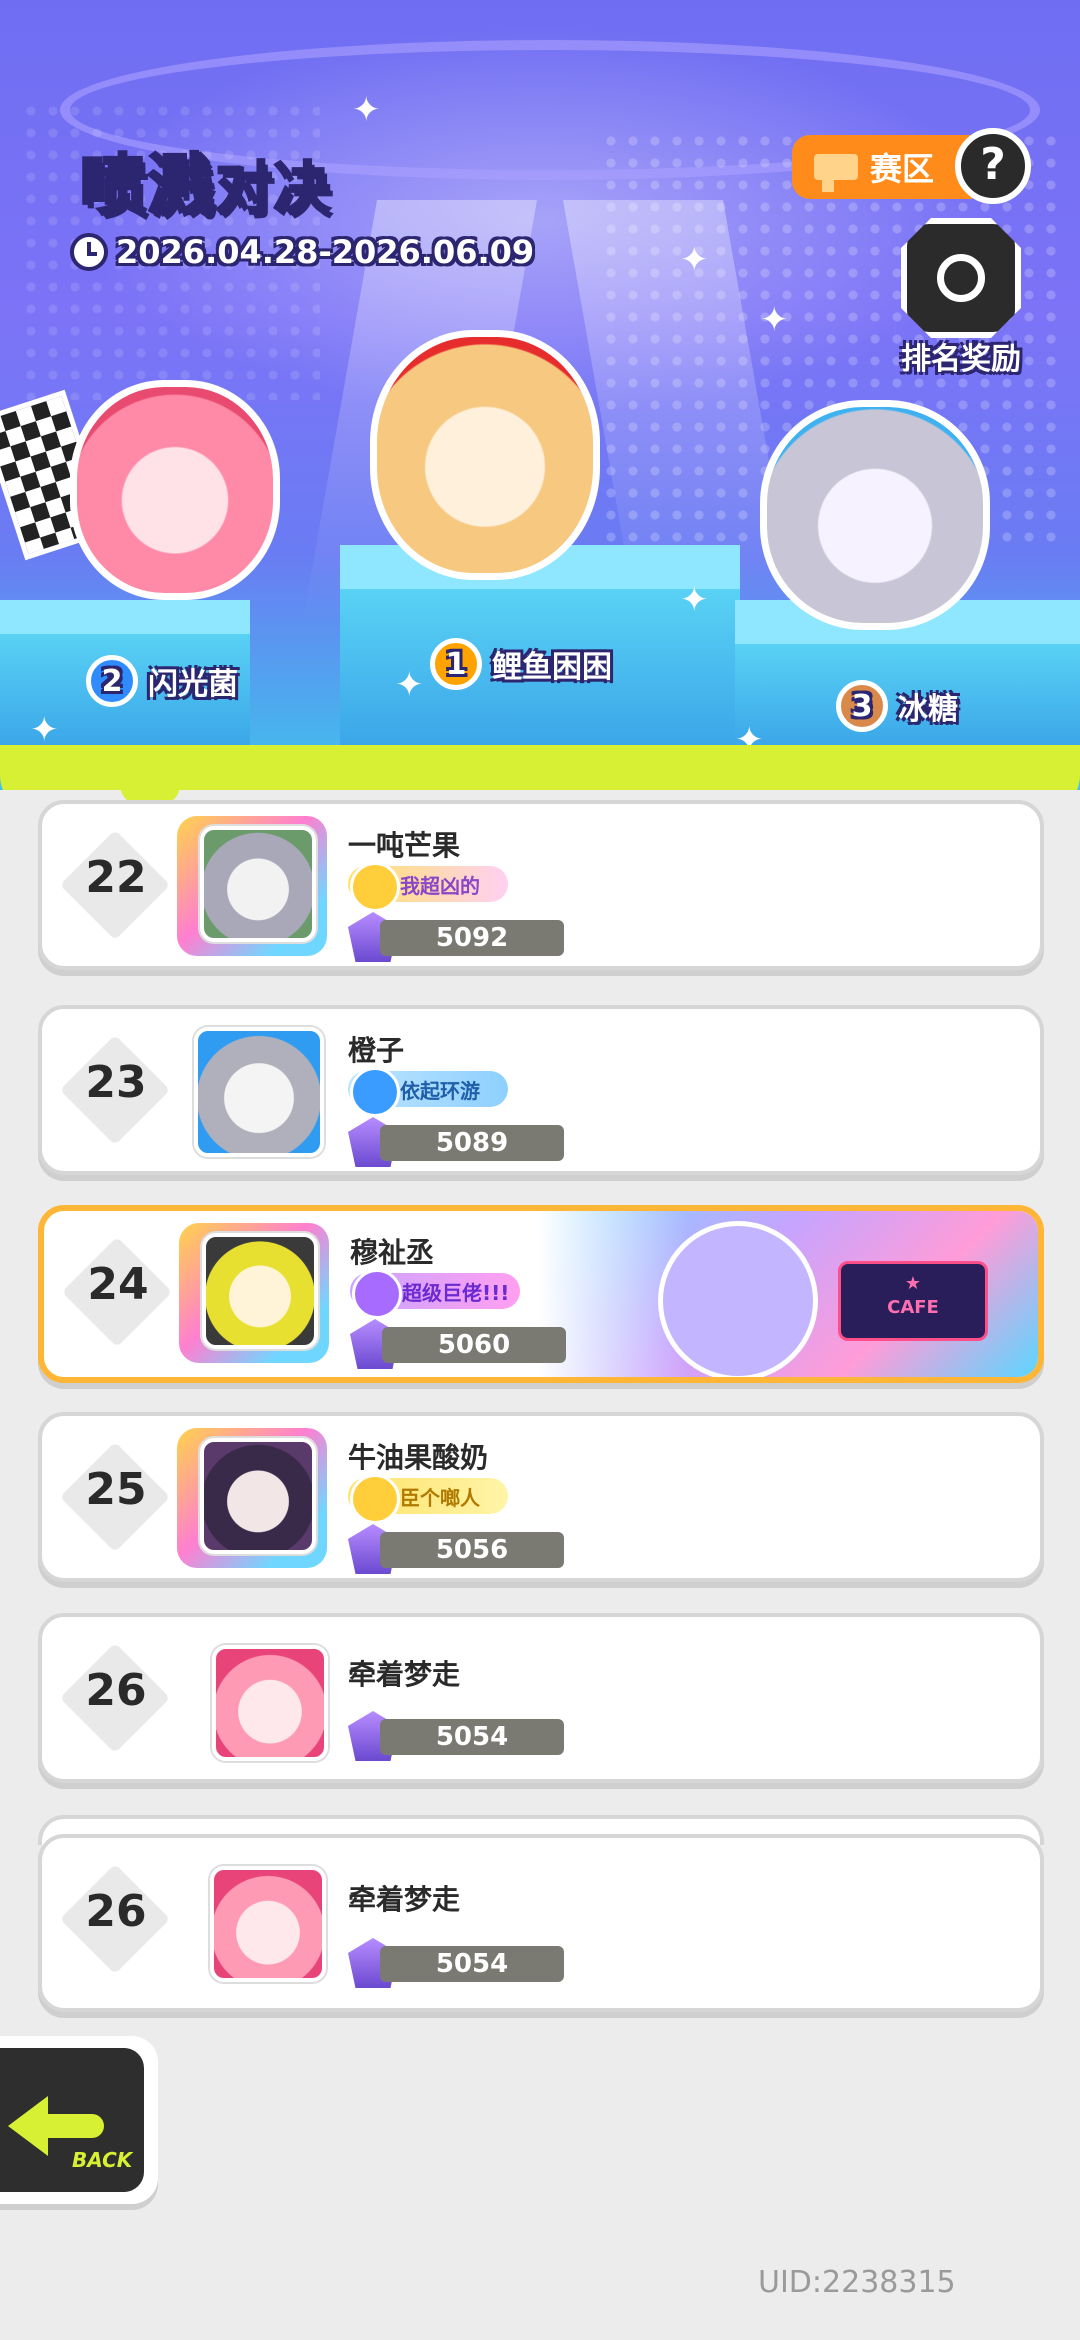 The height and width of the screenshot is (2340, 1080). Describe the element at coordinates (273, 190) in the screenshot. I see `title-suffix: 对决` at that location.